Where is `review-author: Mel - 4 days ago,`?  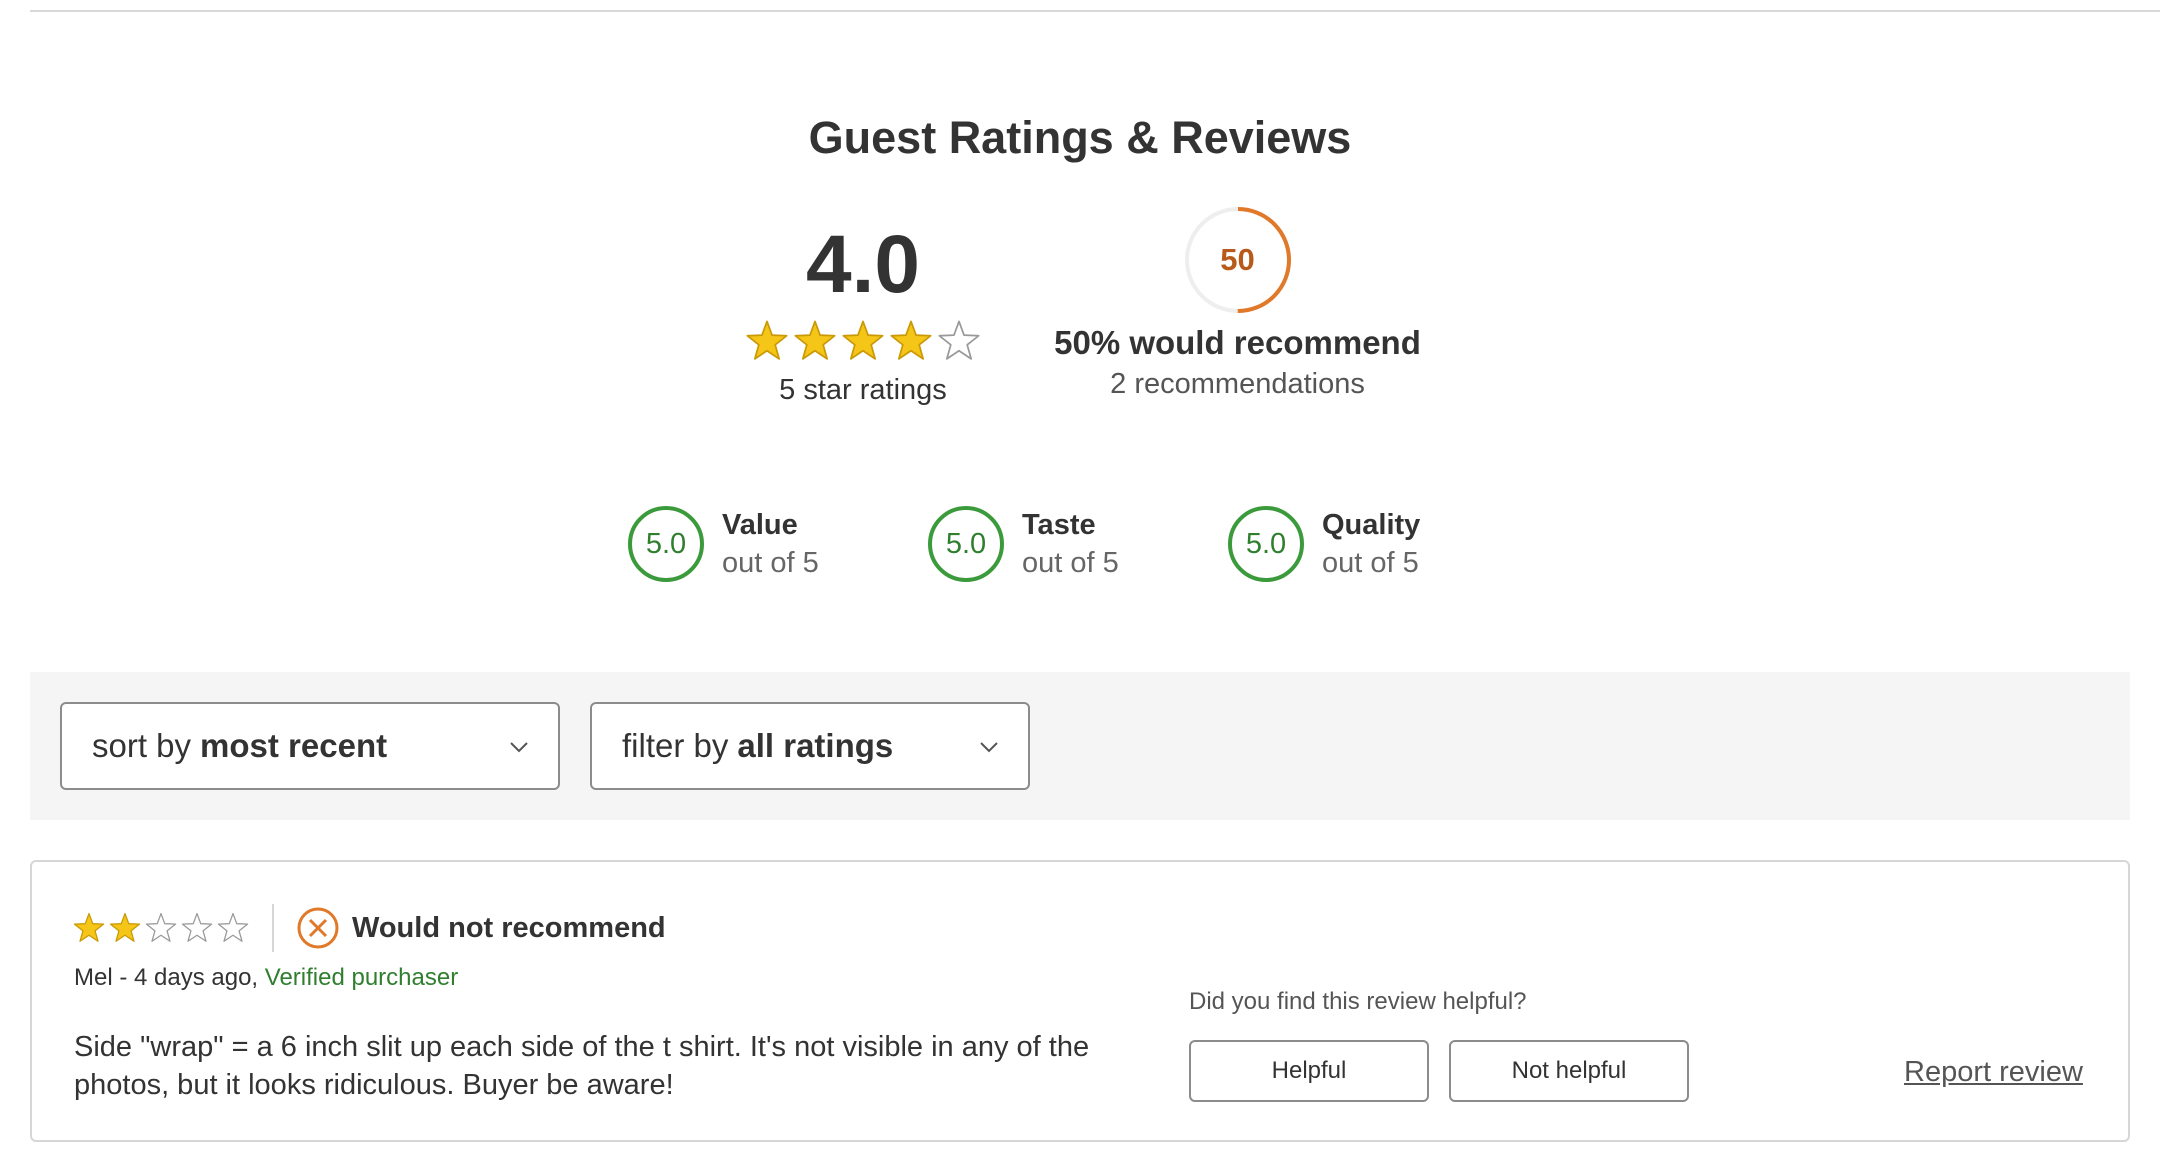 review-author: Mel - 4 days ago, is located at coordinates (166, 977).